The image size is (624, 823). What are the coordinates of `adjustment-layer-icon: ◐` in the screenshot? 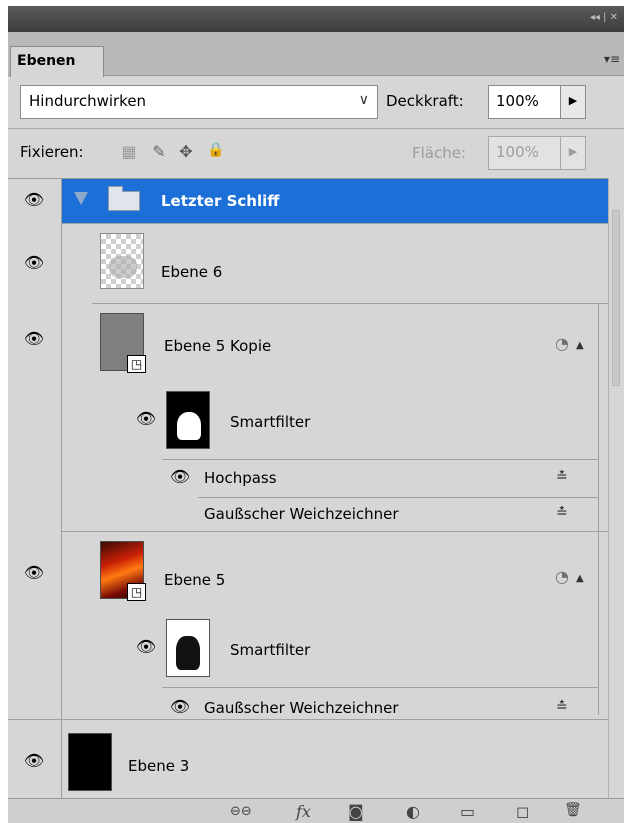 It's located at (413, 811).